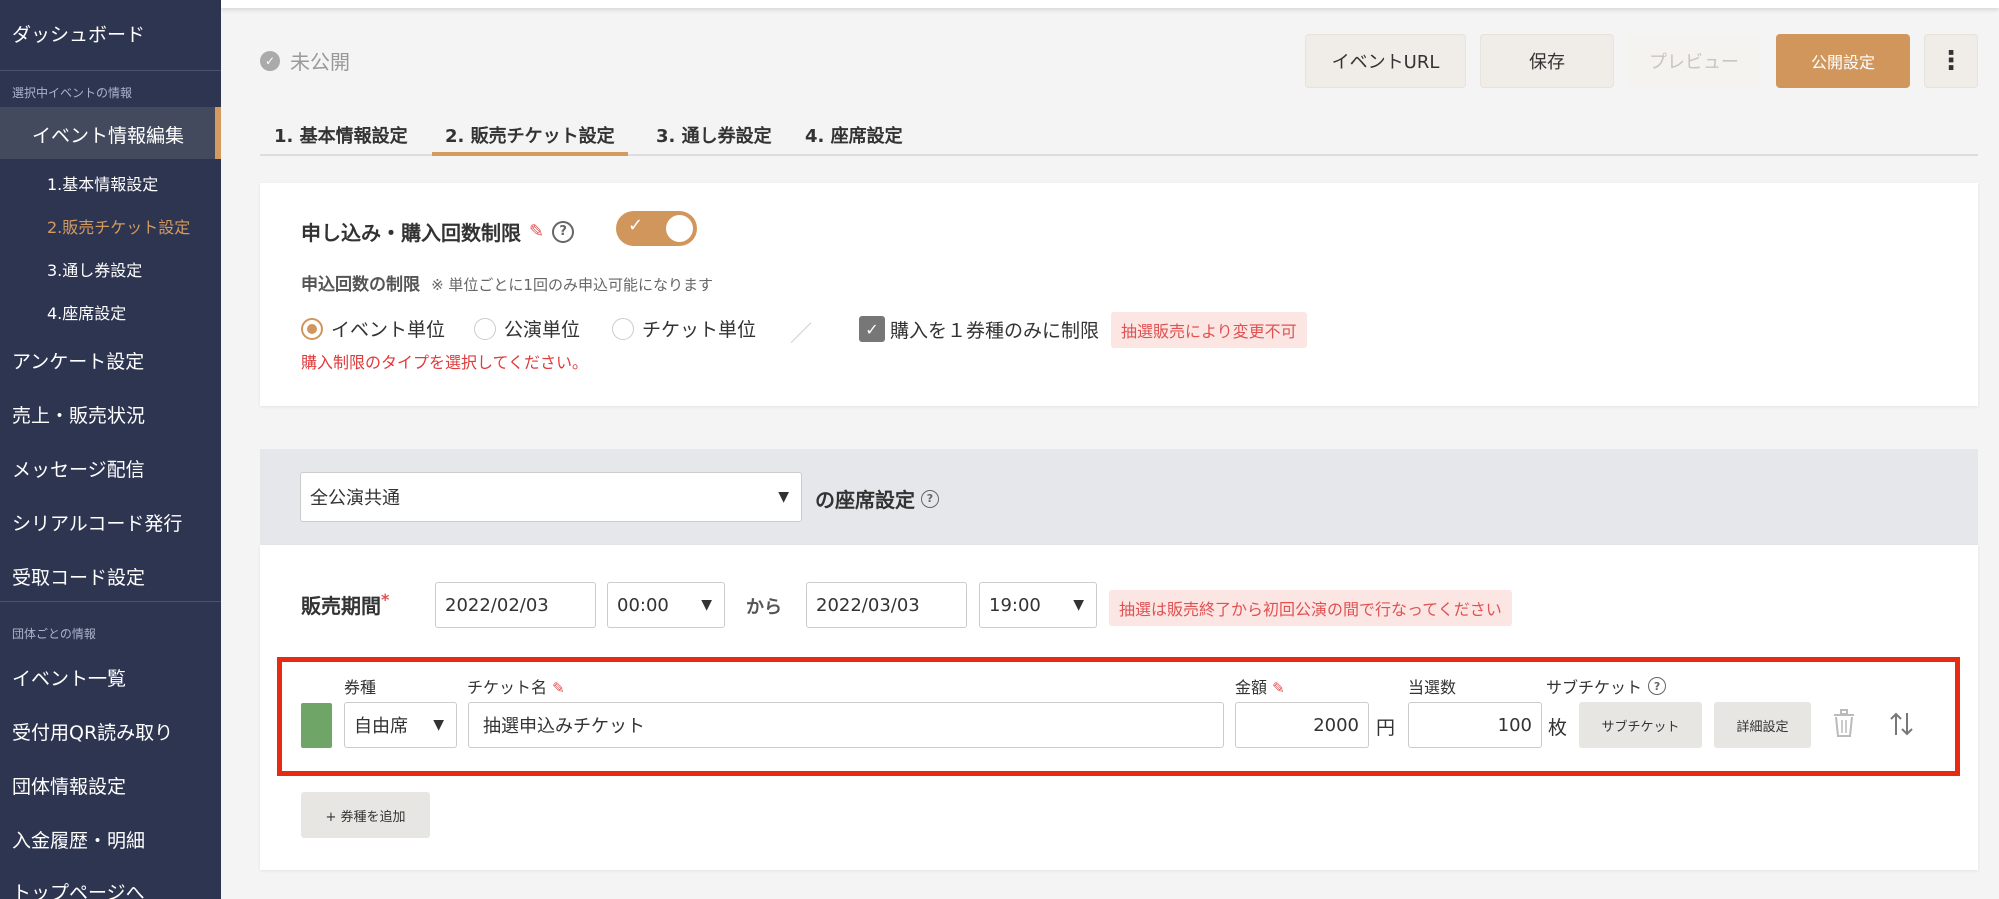 This screenshot has height=899, width=1999. I want to click on sidebar-item-event-edit: イベント情報編集, so click(110, 133).